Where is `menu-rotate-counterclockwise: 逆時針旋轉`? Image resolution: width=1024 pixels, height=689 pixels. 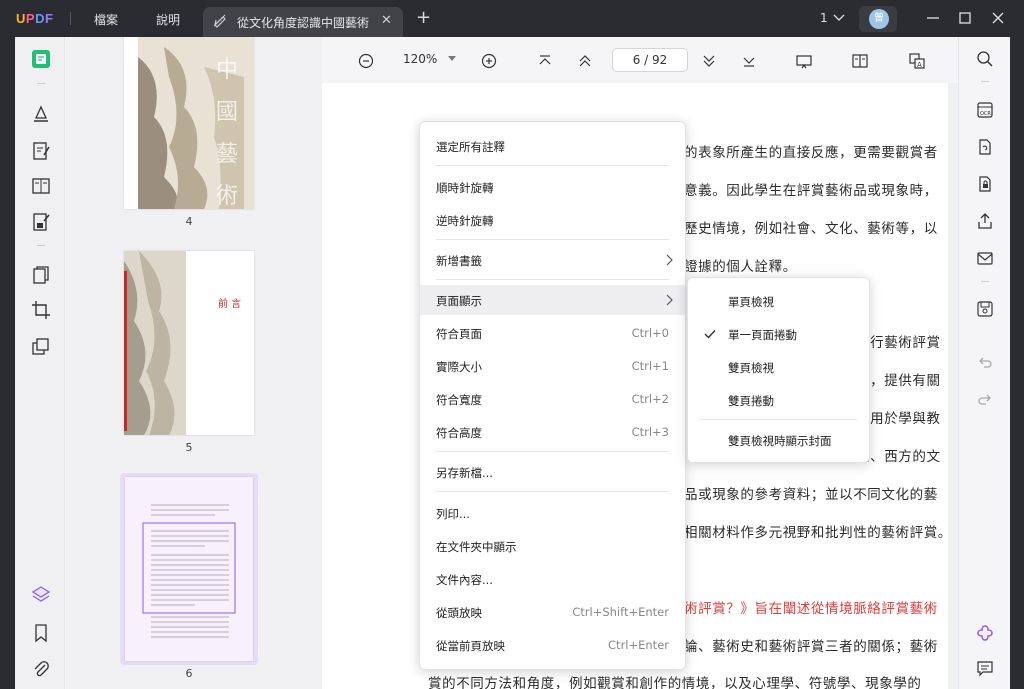
menu-rotate-counterclockwise: 逆時針旋轉 is located at coordinates (552, 220).